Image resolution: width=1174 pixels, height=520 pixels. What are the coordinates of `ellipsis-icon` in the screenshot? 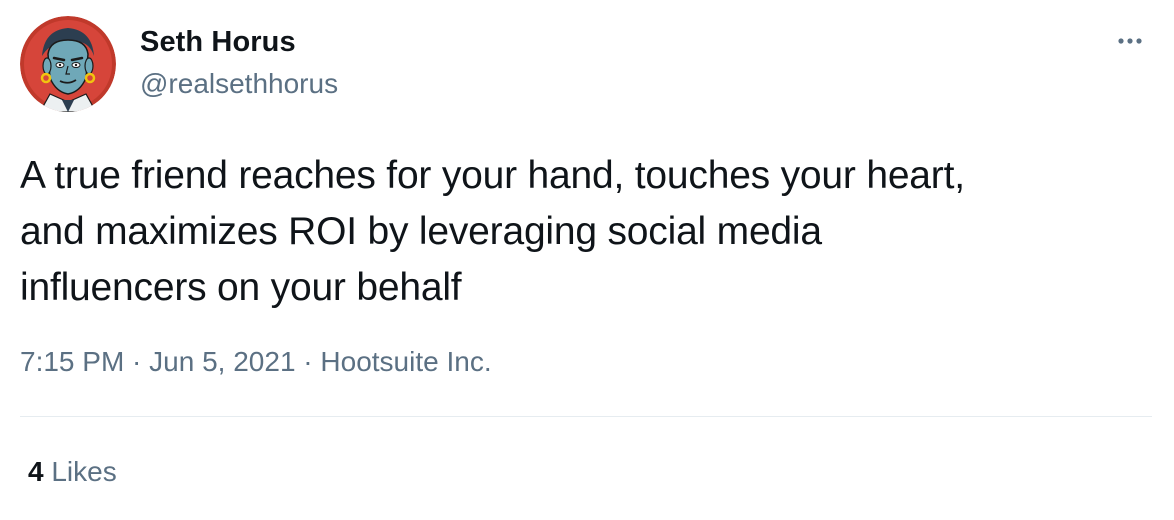 It's located at (1130, 41).